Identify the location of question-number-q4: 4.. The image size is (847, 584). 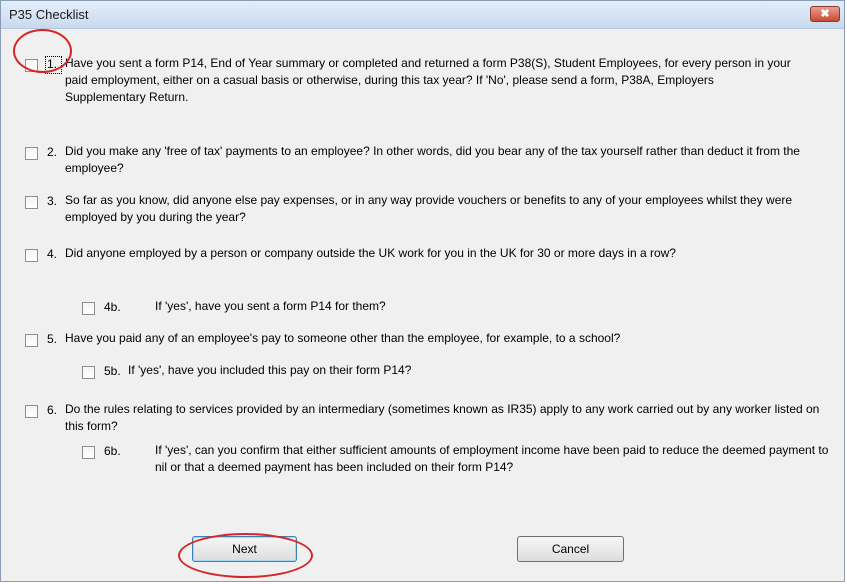
(52, 254).